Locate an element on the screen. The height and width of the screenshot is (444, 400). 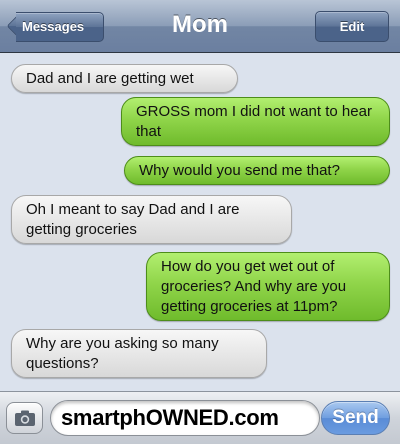
outgoing-message-bubble: Why would you send me that? is located at coordinates (257, 170).